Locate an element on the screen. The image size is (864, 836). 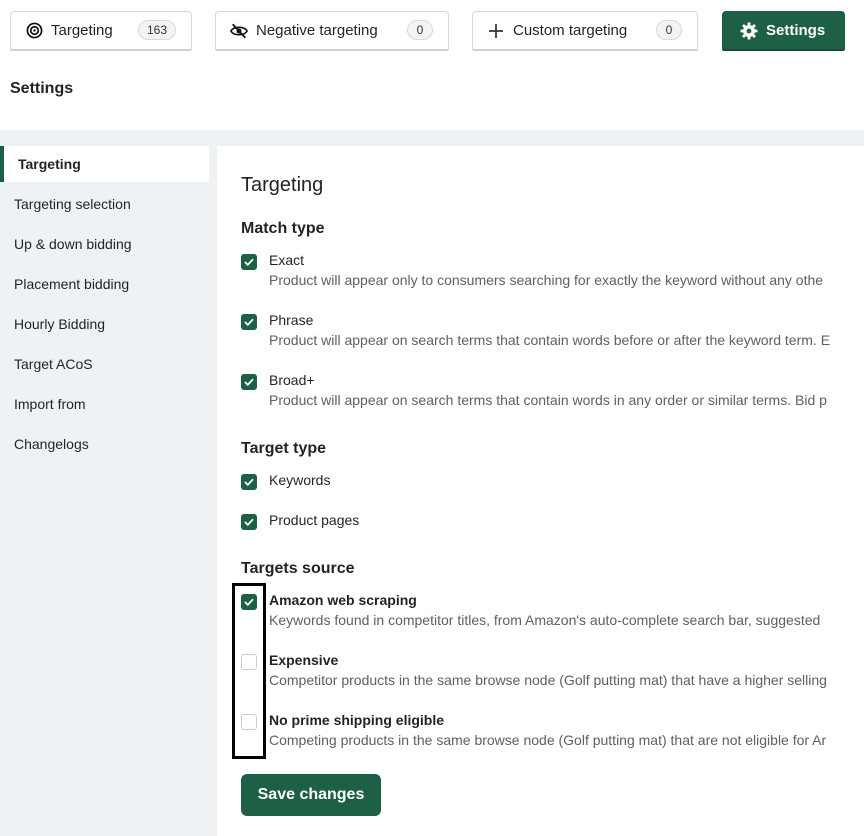
count-badge: 163 is located at coordinates (156, 30).